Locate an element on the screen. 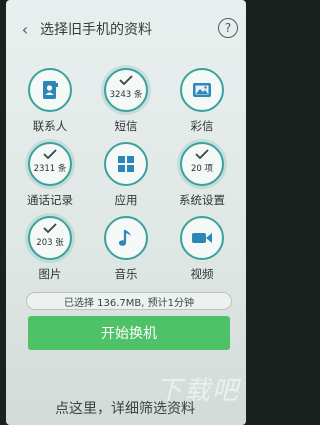 The image size is (320, 425). item-label: 通话记录 is located at coordinates (50, 200).